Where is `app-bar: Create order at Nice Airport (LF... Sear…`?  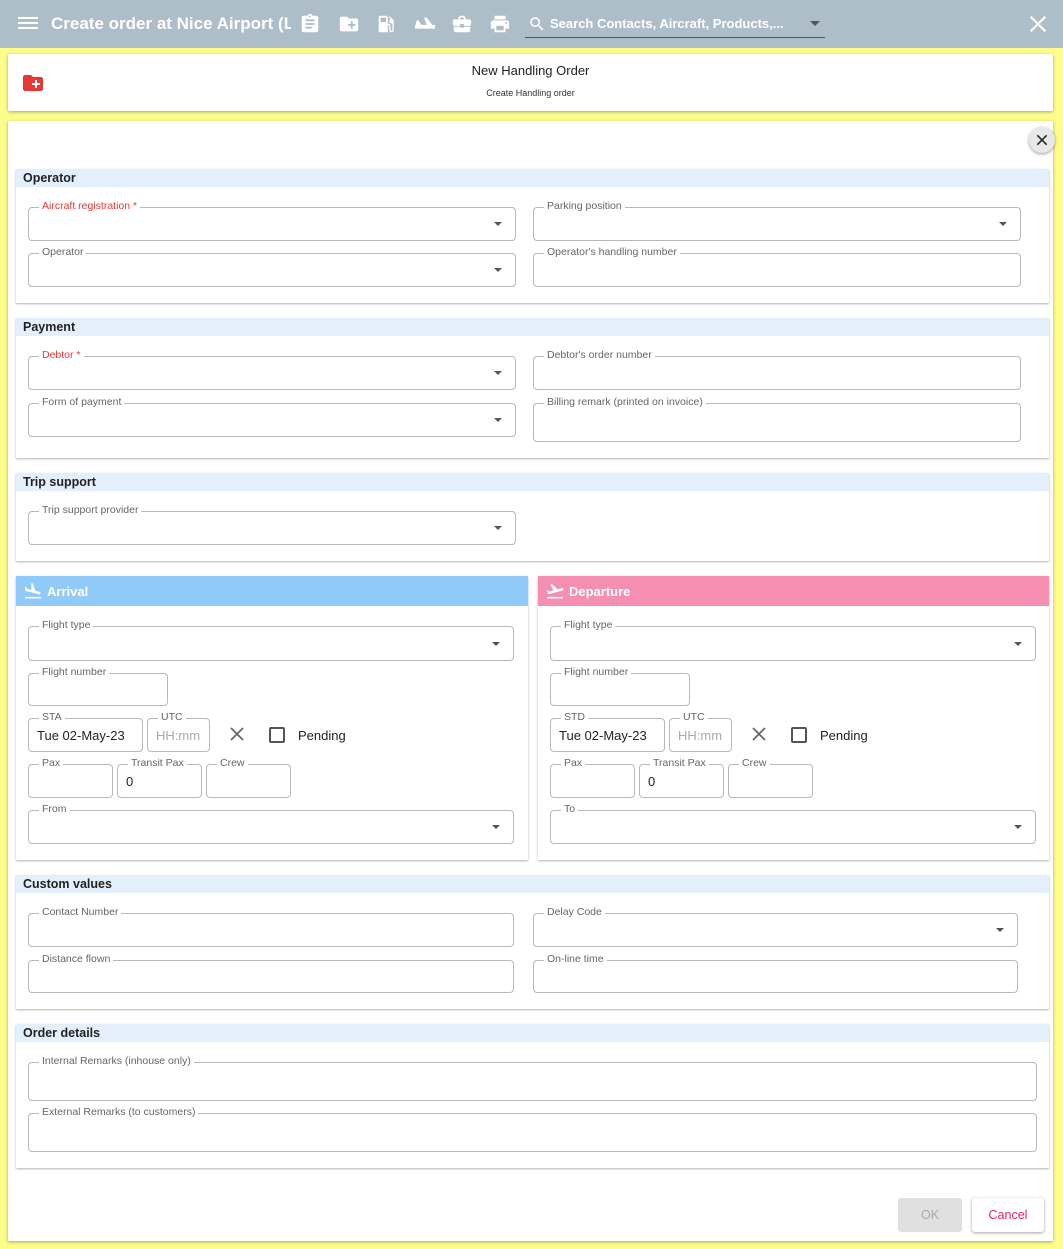 app-bar: Create order at Nice Airport (LF... Sear… is located at coordinates (531, 24).